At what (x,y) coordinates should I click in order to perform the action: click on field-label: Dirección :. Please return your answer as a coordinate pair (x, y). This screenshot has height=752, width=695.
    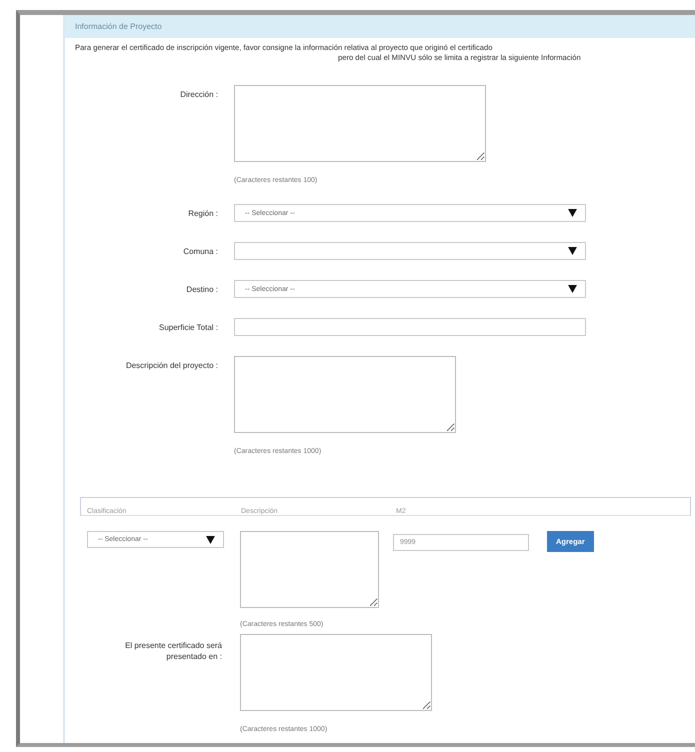
    Looking at the image, I should click on (198, 94).